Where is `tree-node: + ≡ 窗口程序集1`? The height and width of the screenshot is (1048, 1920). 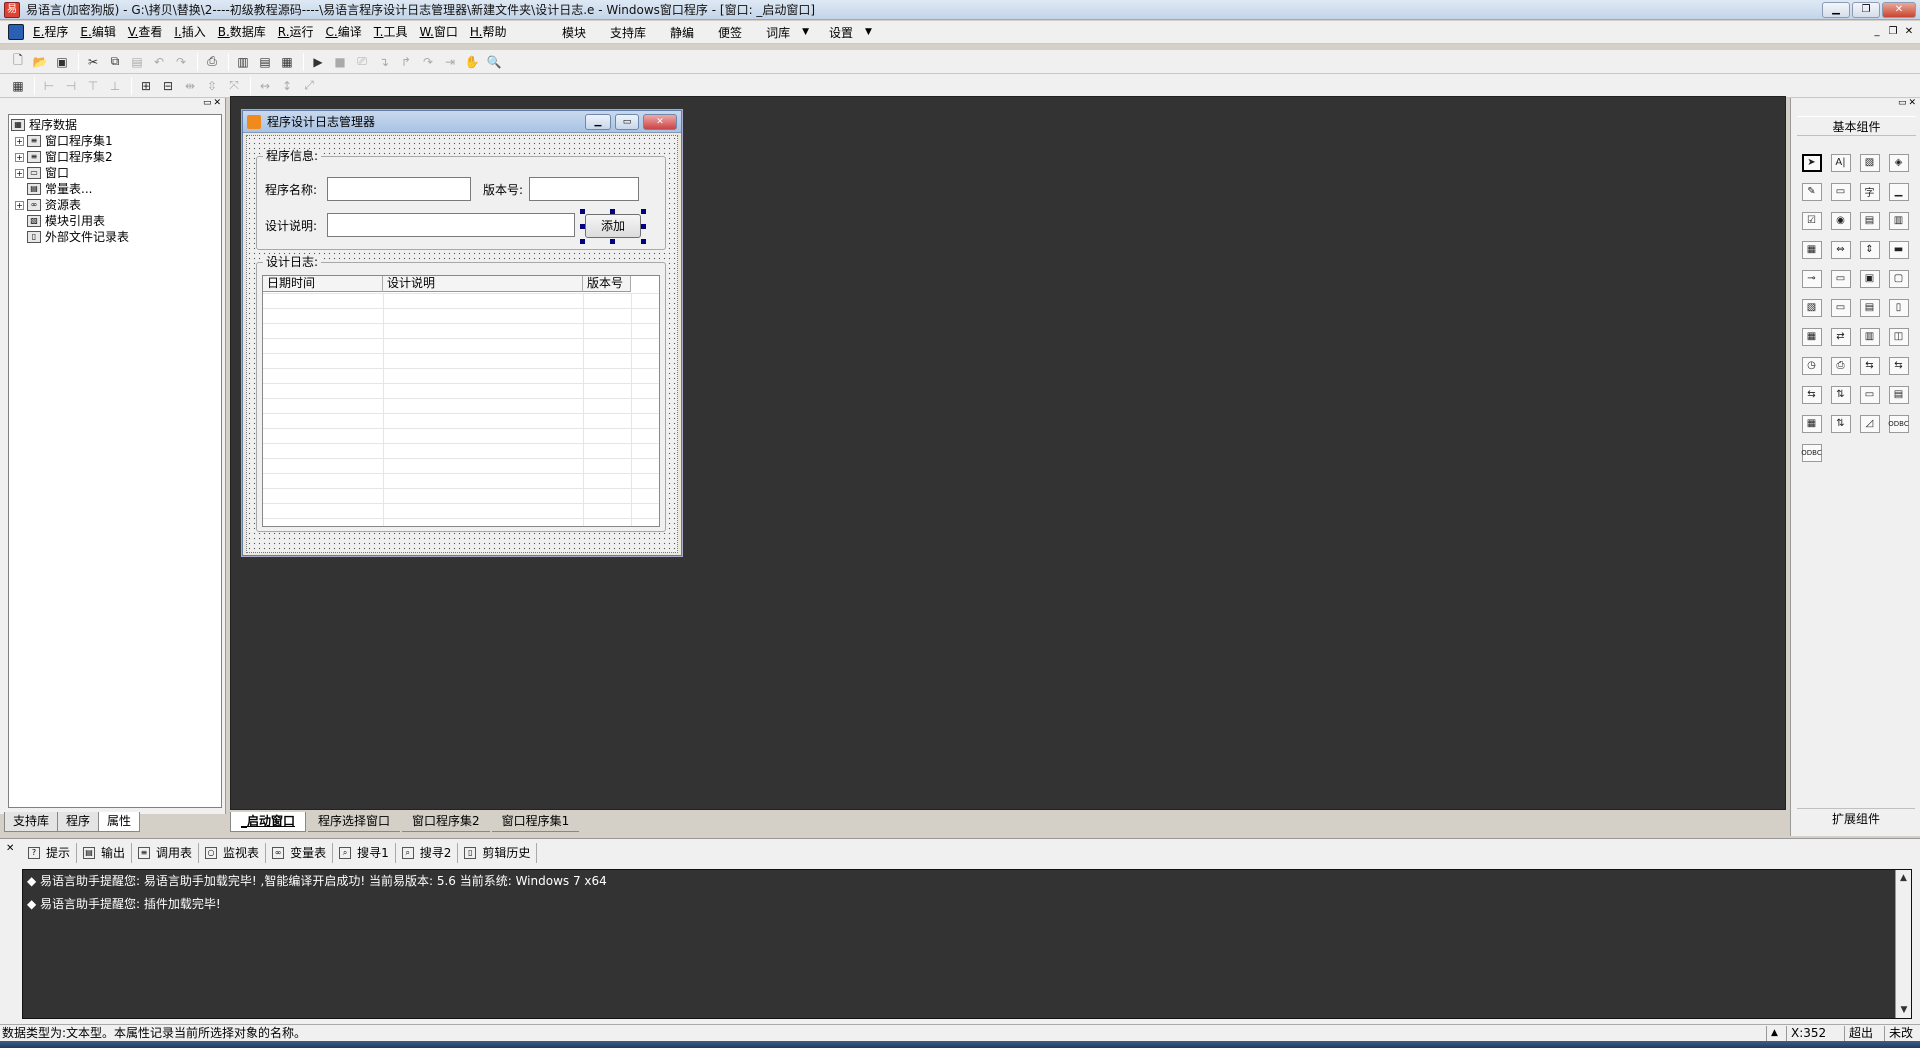 tree-node: + ≡ 窗口程序集1 is located at coordinates (116, 141).